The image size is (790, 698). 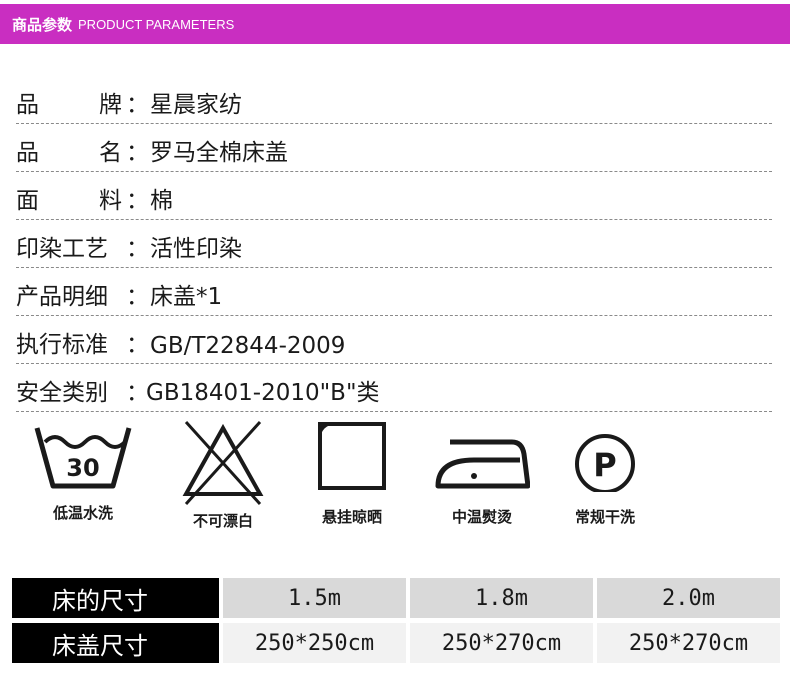 What do you see at coordinates (482, 464) in the screenshot?
I see `iron-medium-icon` at bounding box center [482, 464].